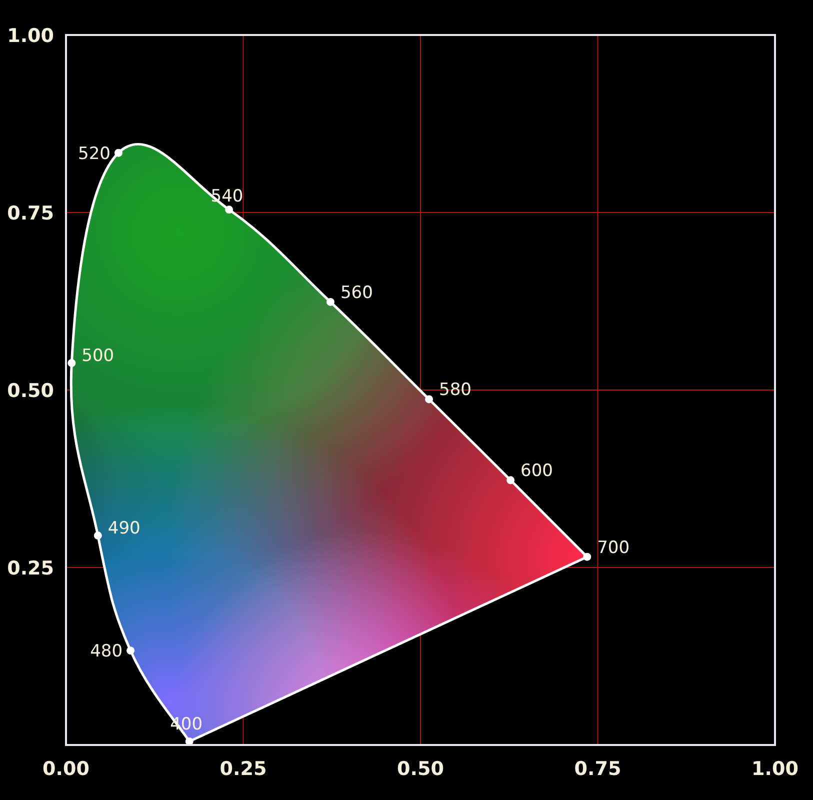 This screenshot has width=813, height=800. I want to click on wavelength-label: 480, so click(106, 652).